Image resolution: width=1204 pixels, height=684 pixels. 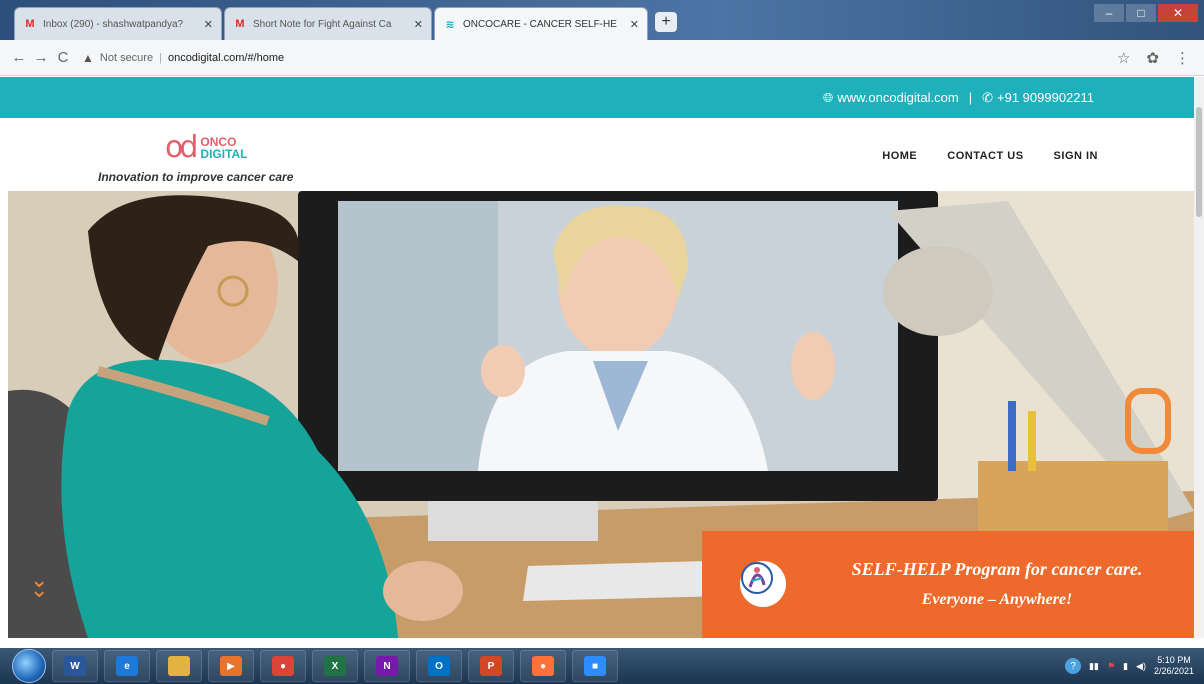 What do you see at coordinates (997, 569) in the screenshot?
I see `promo-headline: SELF-HELP Program for cancer care.` at bounding box center [997, 569].